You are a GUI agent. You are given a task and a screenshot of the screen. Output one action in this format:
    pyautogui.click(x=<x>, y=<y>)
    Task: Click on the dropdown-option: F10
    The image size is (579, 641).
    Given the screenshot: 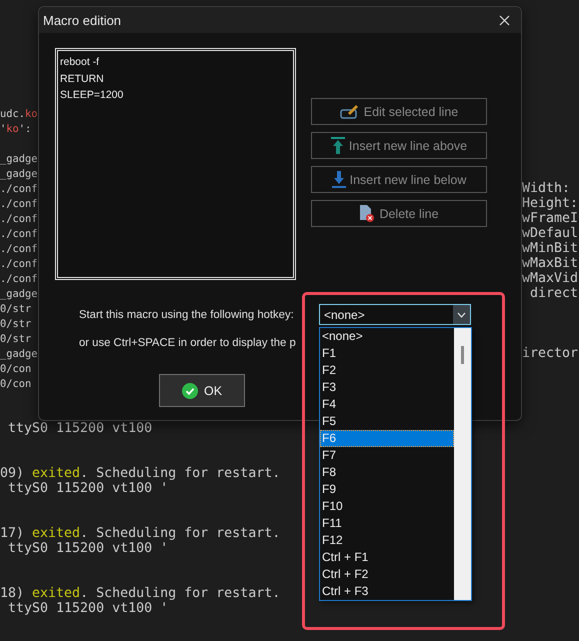 What is the action you would take?
    pyautogui.click(x=387, y=506)
    